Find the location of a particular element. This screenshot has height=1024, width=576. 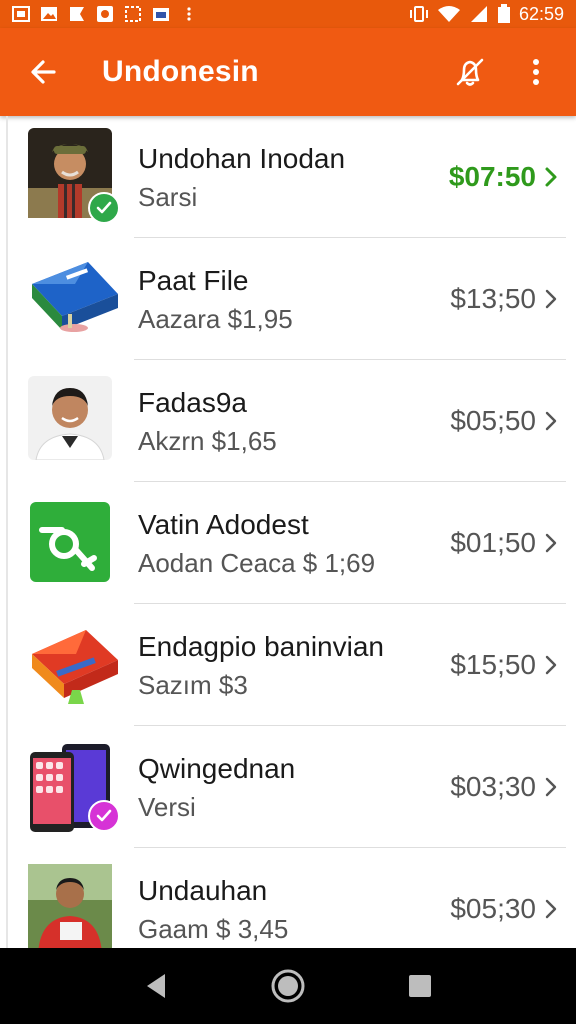

item-subtitle: Versi is located at coordinates (167, 807).